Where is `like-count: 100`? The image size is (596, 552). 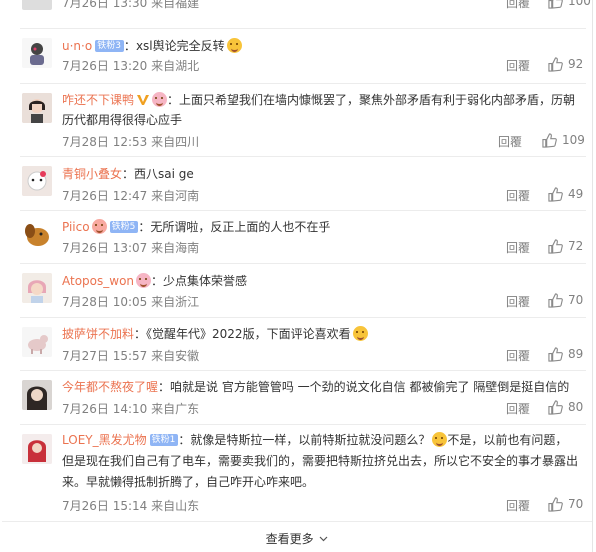 like-count: 100 is located at coordinates (579, 4).